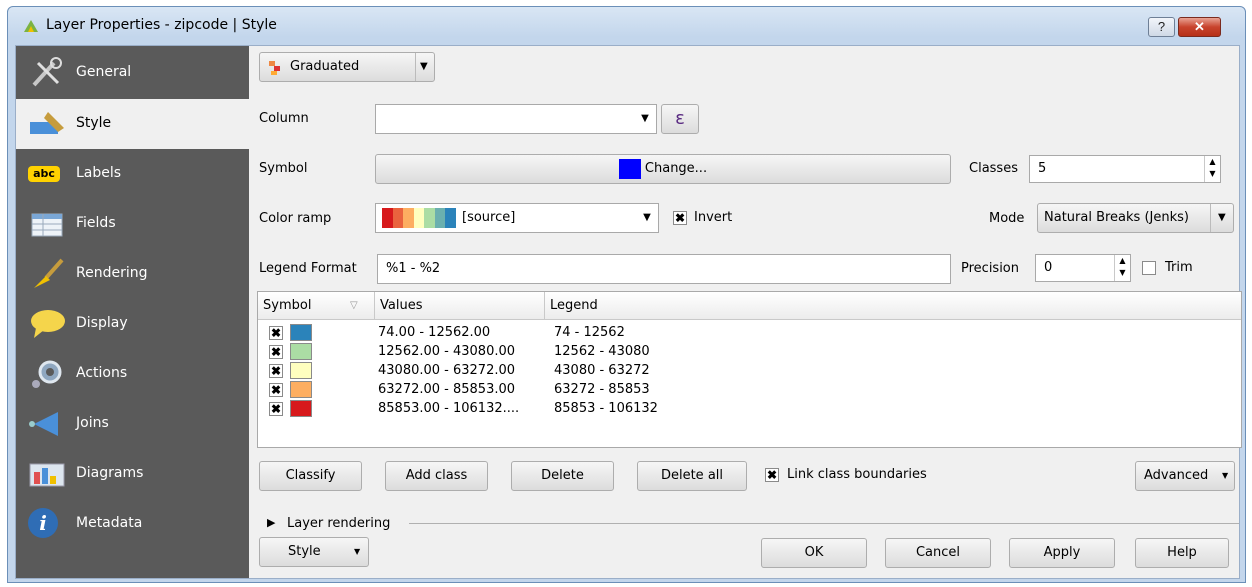  Describe the element at coordinates (132, 324) in the screenshot. I see `sidebar-item-display: Display` at that location.